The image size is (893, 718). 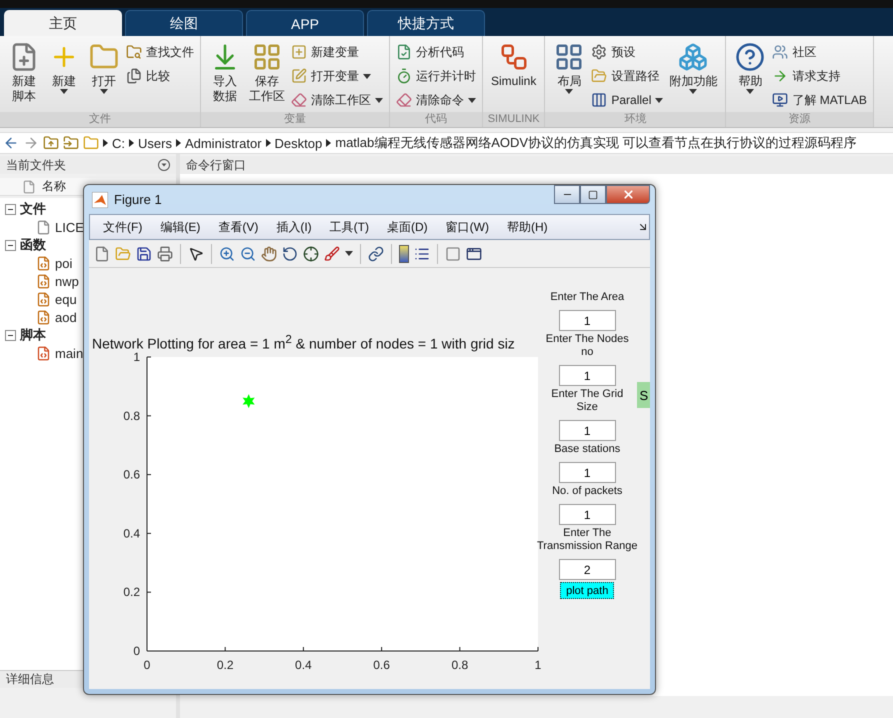 I want to click on path-segment: matlab编程无线传感器网络AODV协议的仿真实现 可以查看节点在执行协议的过程源码程序, so click(x=596, y=143).